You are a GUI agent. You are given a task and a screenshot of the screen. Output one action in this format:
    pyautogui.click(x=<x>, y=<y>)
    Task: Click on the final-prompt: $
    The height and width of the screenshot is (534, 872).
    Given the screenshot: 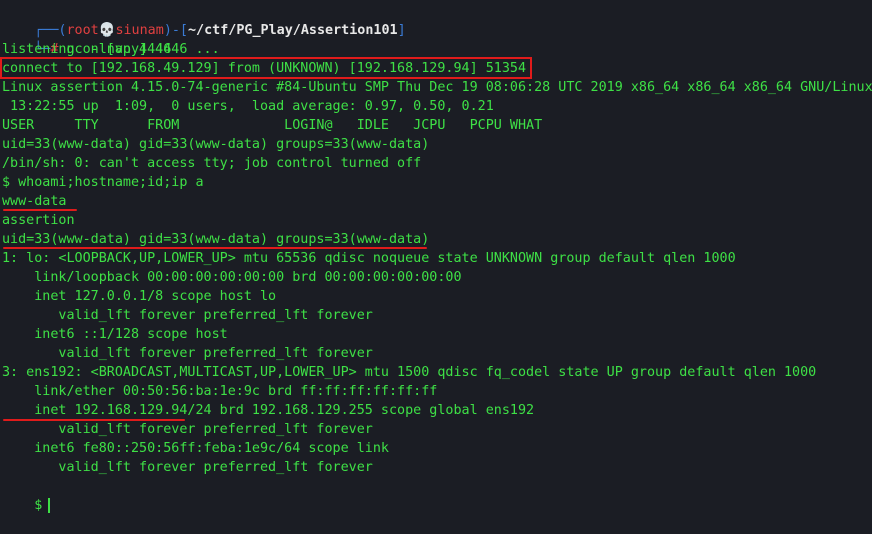 What is the action you would take?
    pyautogui.click(x=38, y=505)
    